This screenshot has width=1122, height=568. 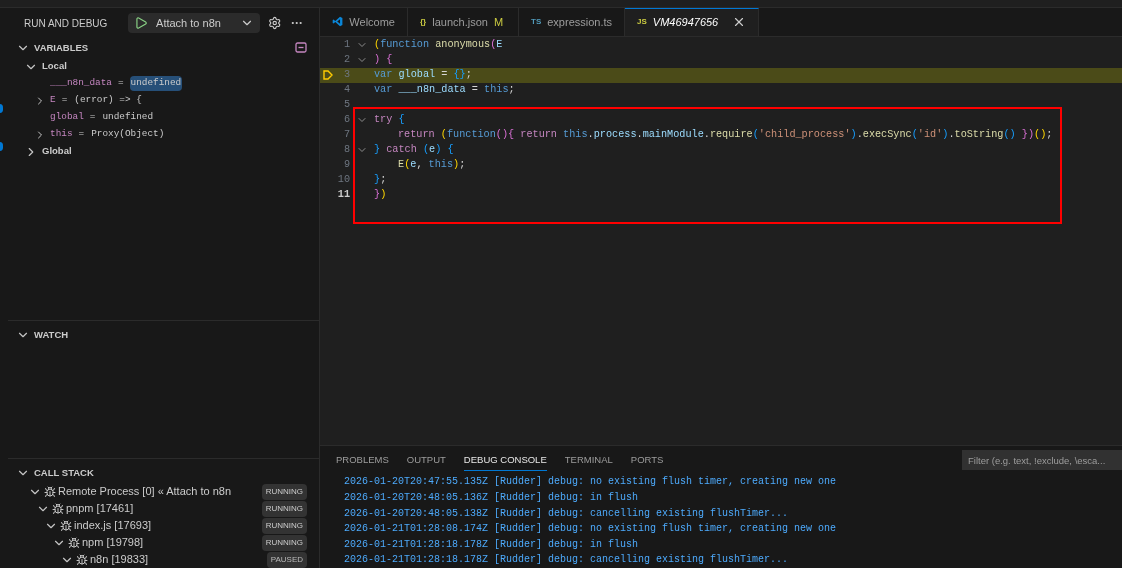 I want to click on variable-value: Proxy(Object), so click(x=128, y=134).